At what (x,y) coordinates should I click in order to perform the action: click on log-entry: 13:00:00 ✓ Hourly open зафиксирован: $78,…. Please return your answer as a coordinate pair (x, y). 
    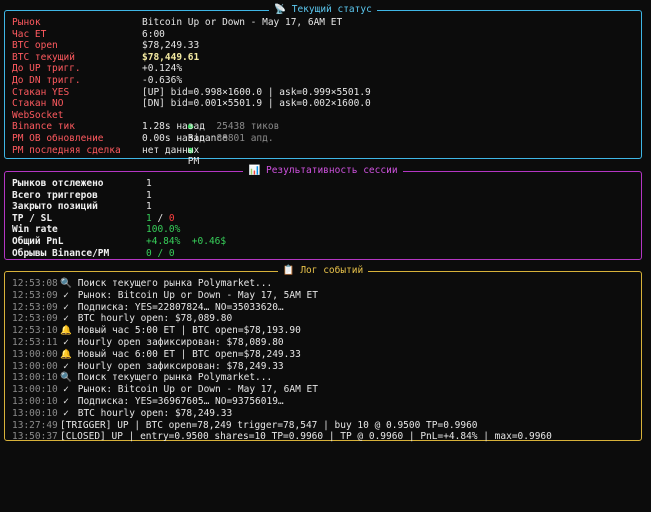
    Looking at the image, I should click on (323, 367).